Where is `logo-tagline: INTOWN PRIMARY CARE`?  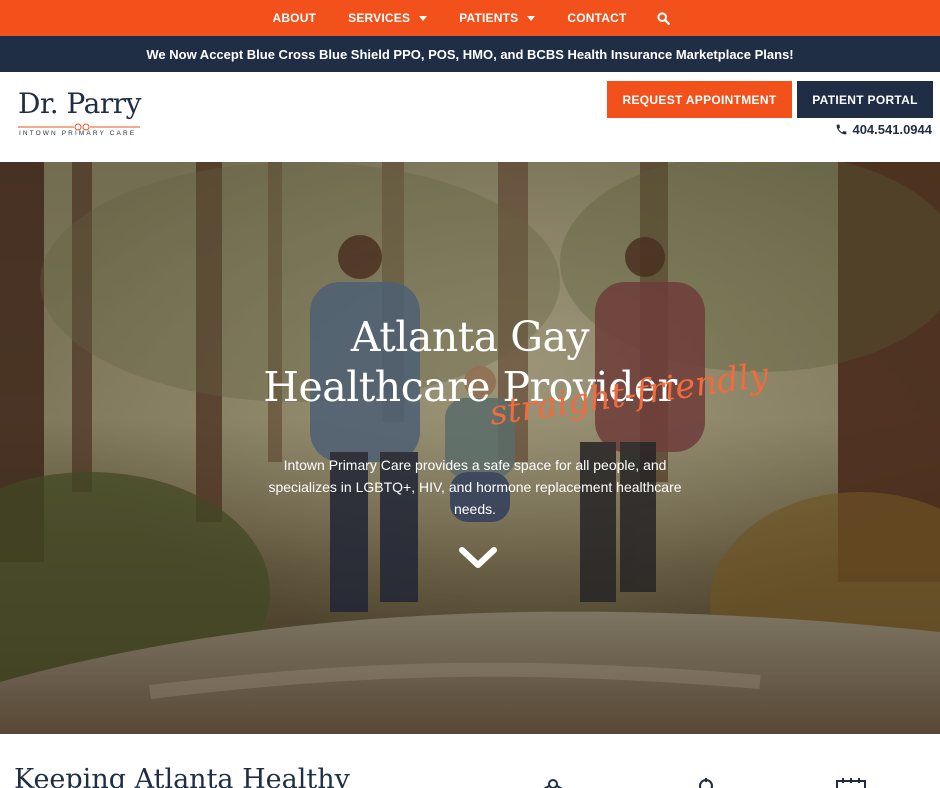
logo-tagline: INTOWN PRIMARY CARE is located at coordinates (78, 133).